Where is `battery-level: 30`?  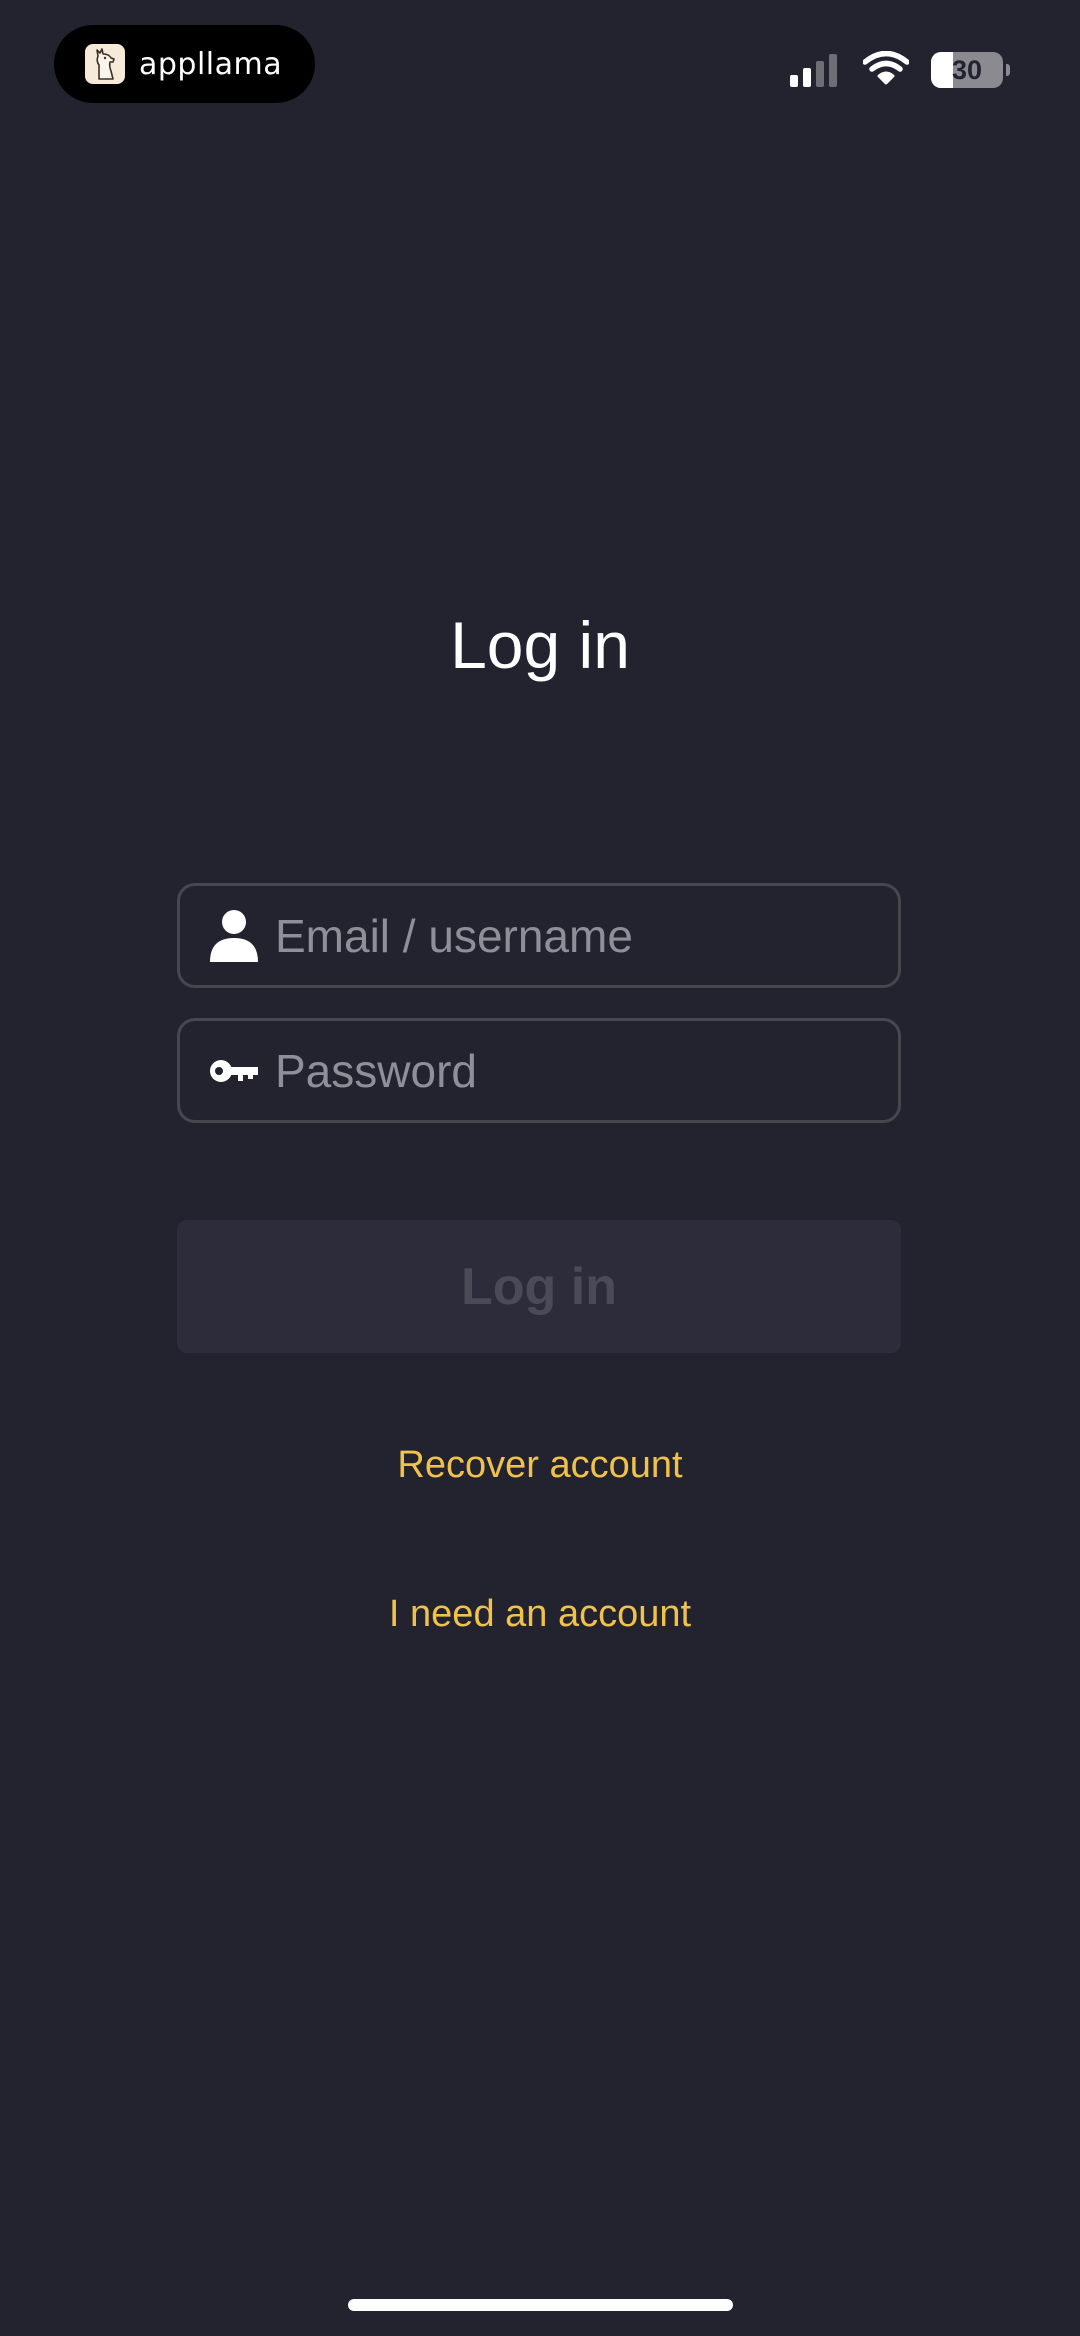 battery-level: 30 is located at coordinates (967, 69).